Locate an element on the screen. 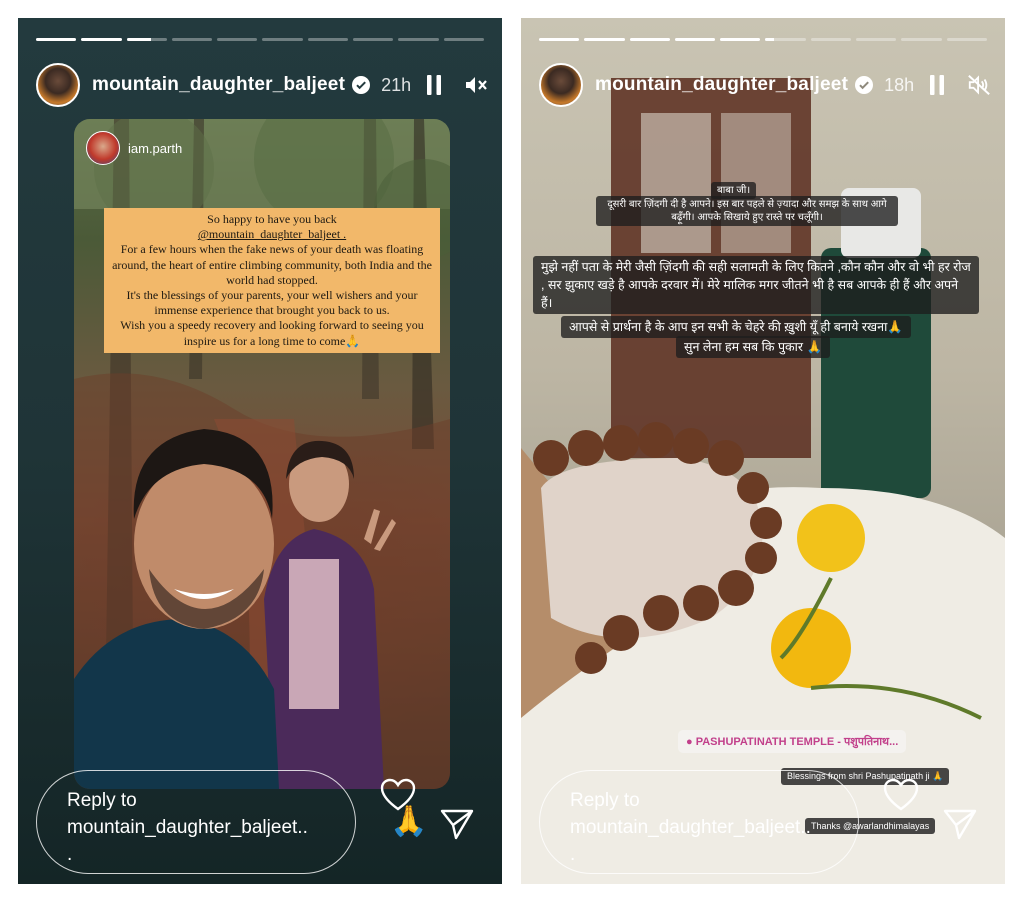  reshare-username: iam.parth is located at coordinates (155, 148).